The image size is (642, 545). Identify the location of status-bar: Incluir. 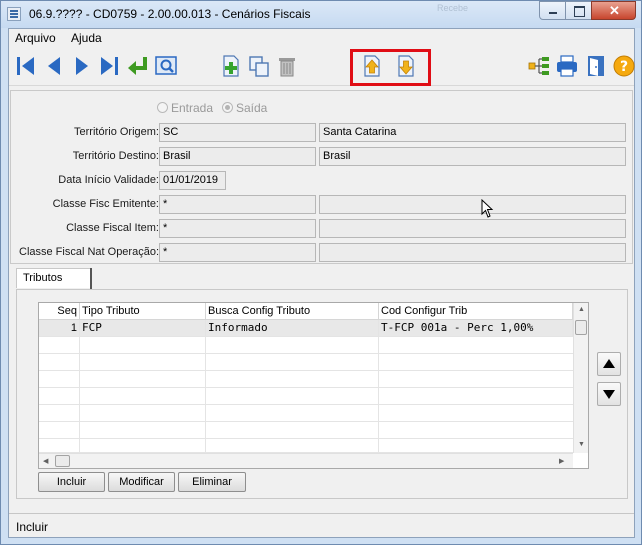
(321, 525).